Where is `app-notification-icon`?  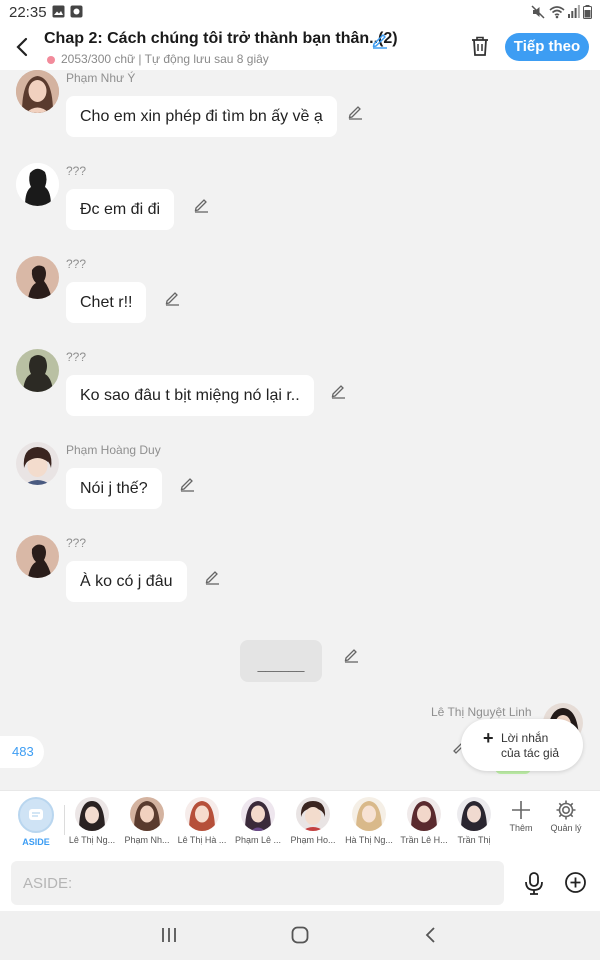
app-notification-icon is located at coordinates (76, 11).